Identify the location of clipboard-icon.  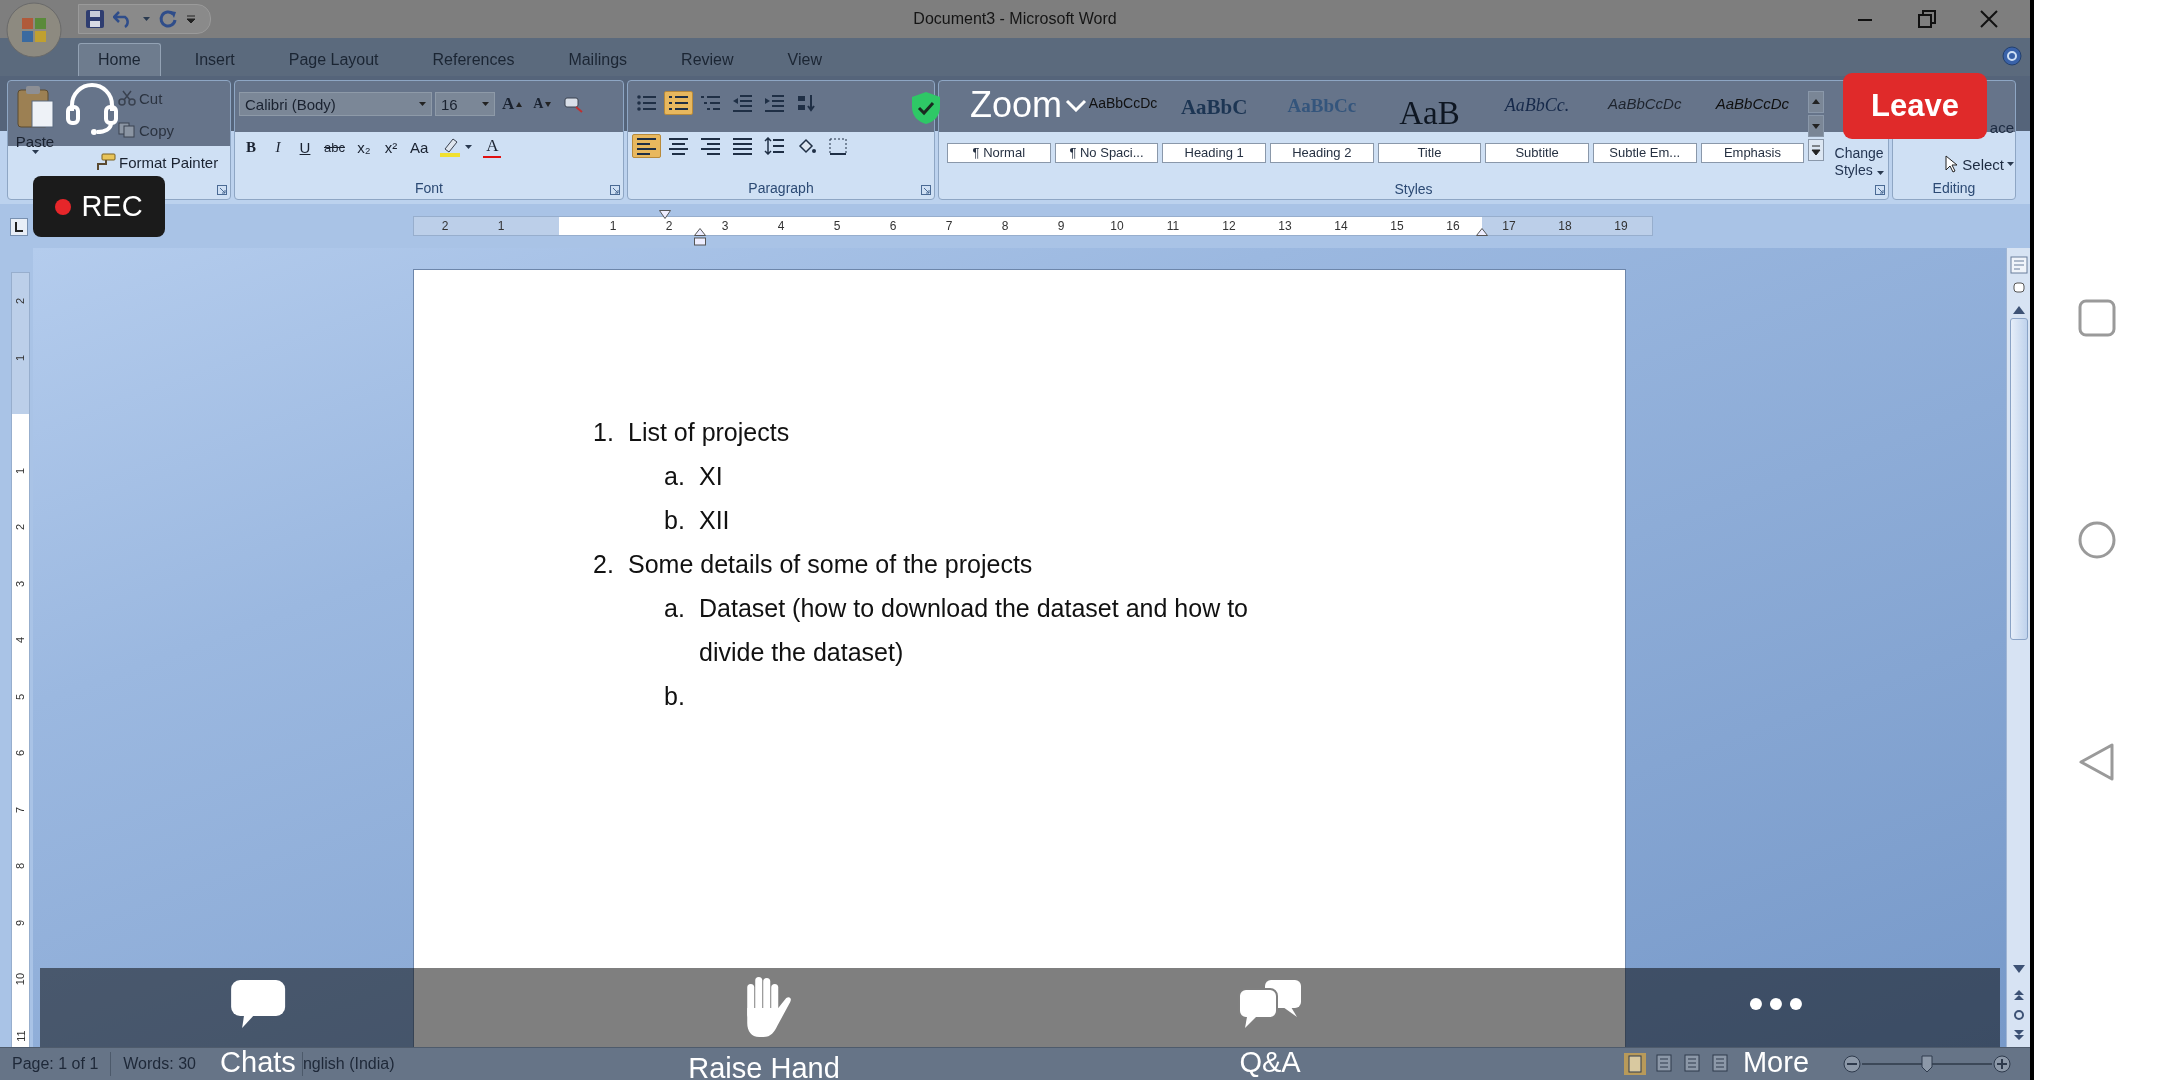
(35, 107).